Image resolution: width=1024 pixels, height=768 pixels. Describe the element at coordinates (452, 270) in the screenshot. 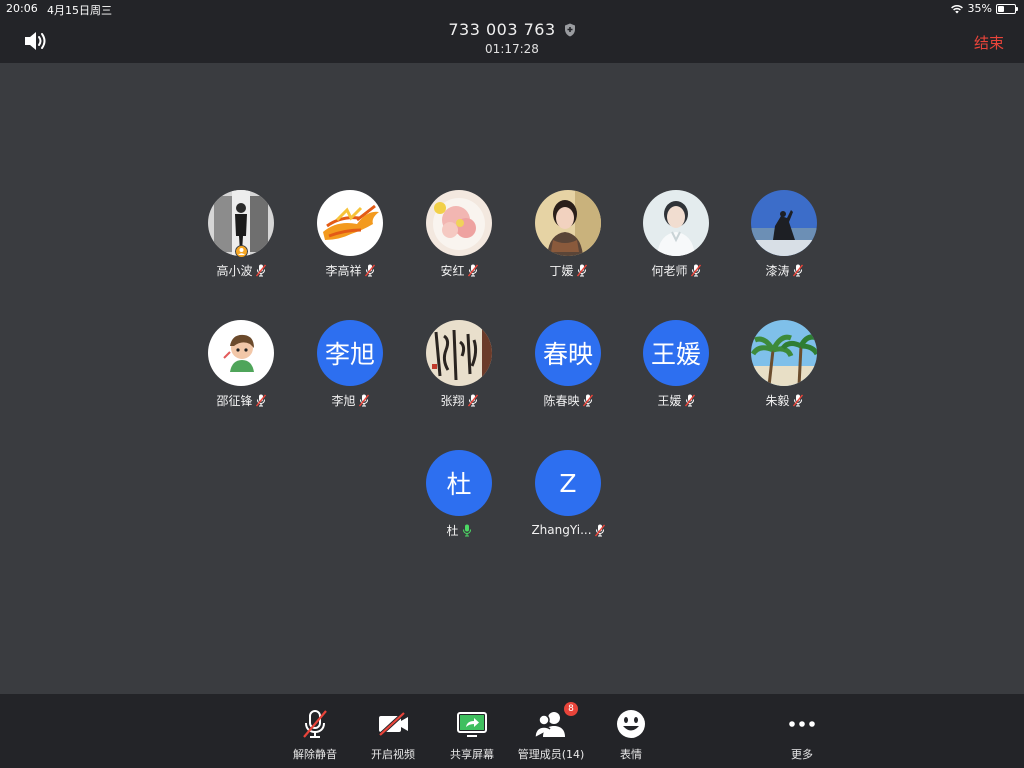

I see `participant-name: 安红` at that location.